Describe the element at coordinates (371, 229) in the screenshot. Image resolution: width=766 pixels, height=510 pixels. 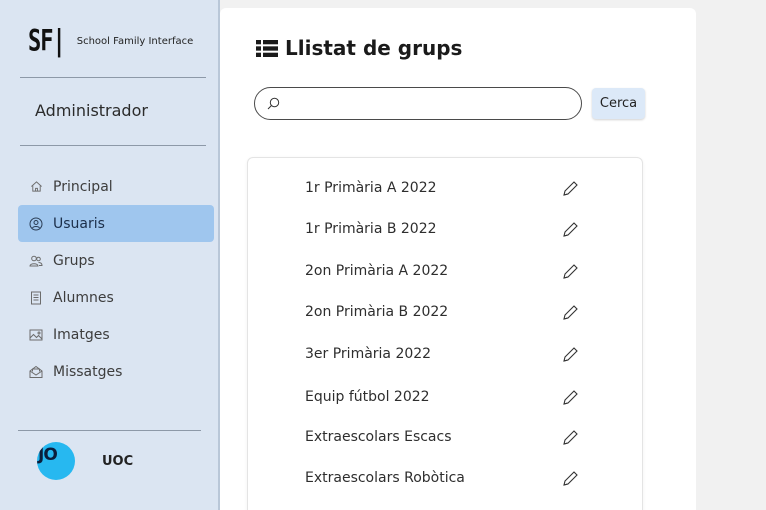
I see `group-name: 1r Primària B 2022` at that location.